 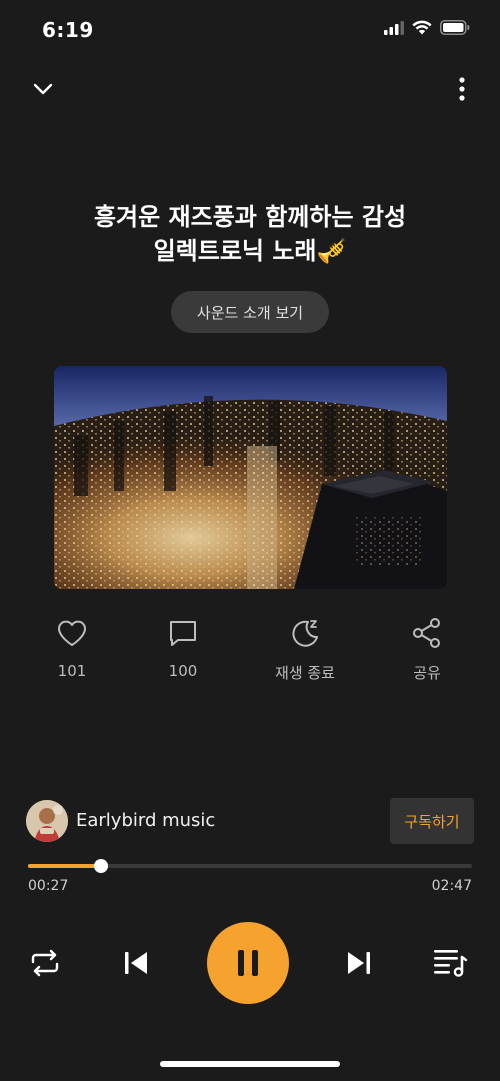 I want to click on cellular-signal-icon, so click(x=394, y=27).